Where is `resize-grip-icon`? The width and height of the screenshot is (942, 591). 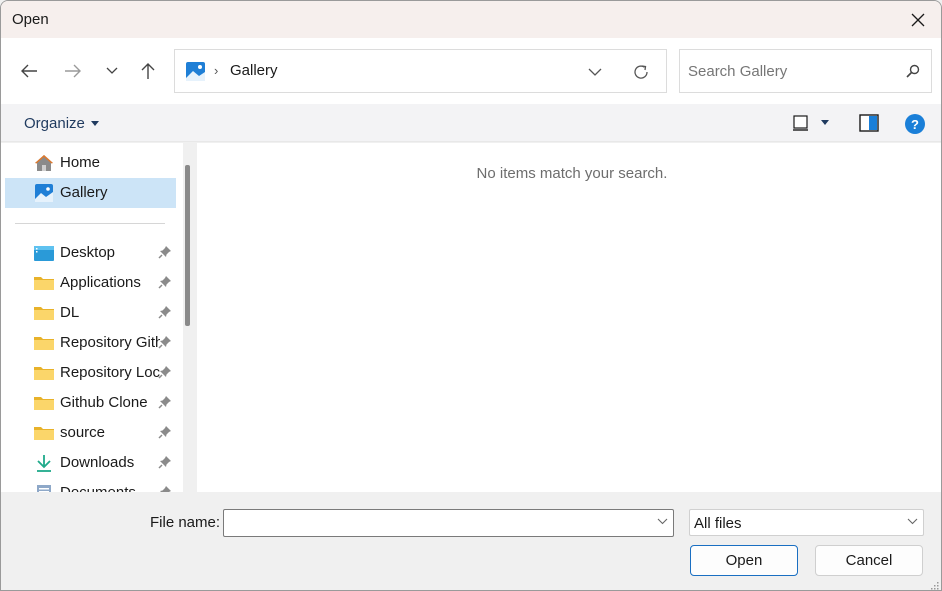 resize-grip-icon is located at coordinates (934, 585).